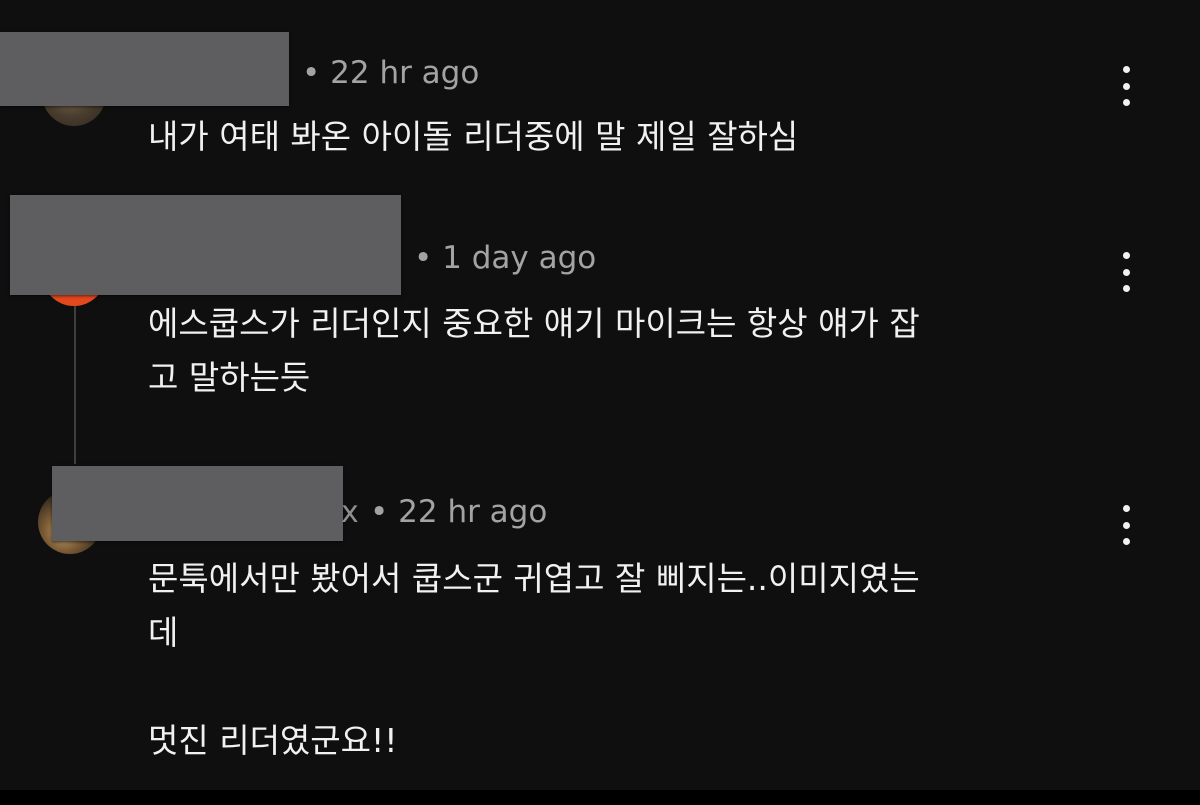 Image resolution: width=1200 pixels, height=805 pixels. What do you see at coordinates (350, 512) in the screenshot?
I see `username-partial: x` at bounding box center [350, 512].